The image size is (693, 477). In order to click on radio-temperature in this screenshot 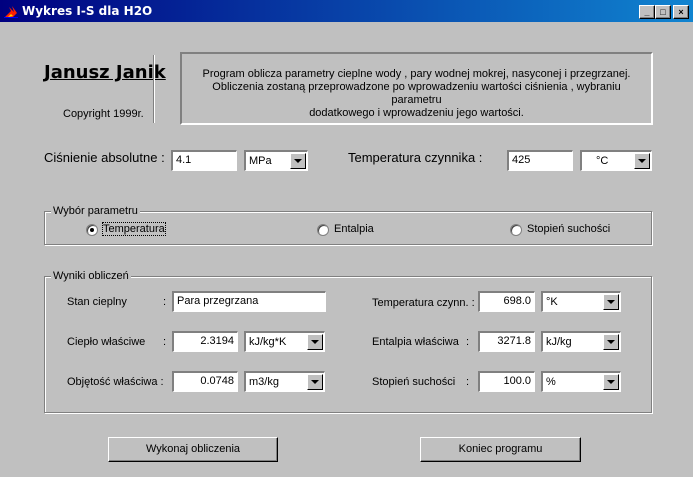, I will do `click(92, 230)`.